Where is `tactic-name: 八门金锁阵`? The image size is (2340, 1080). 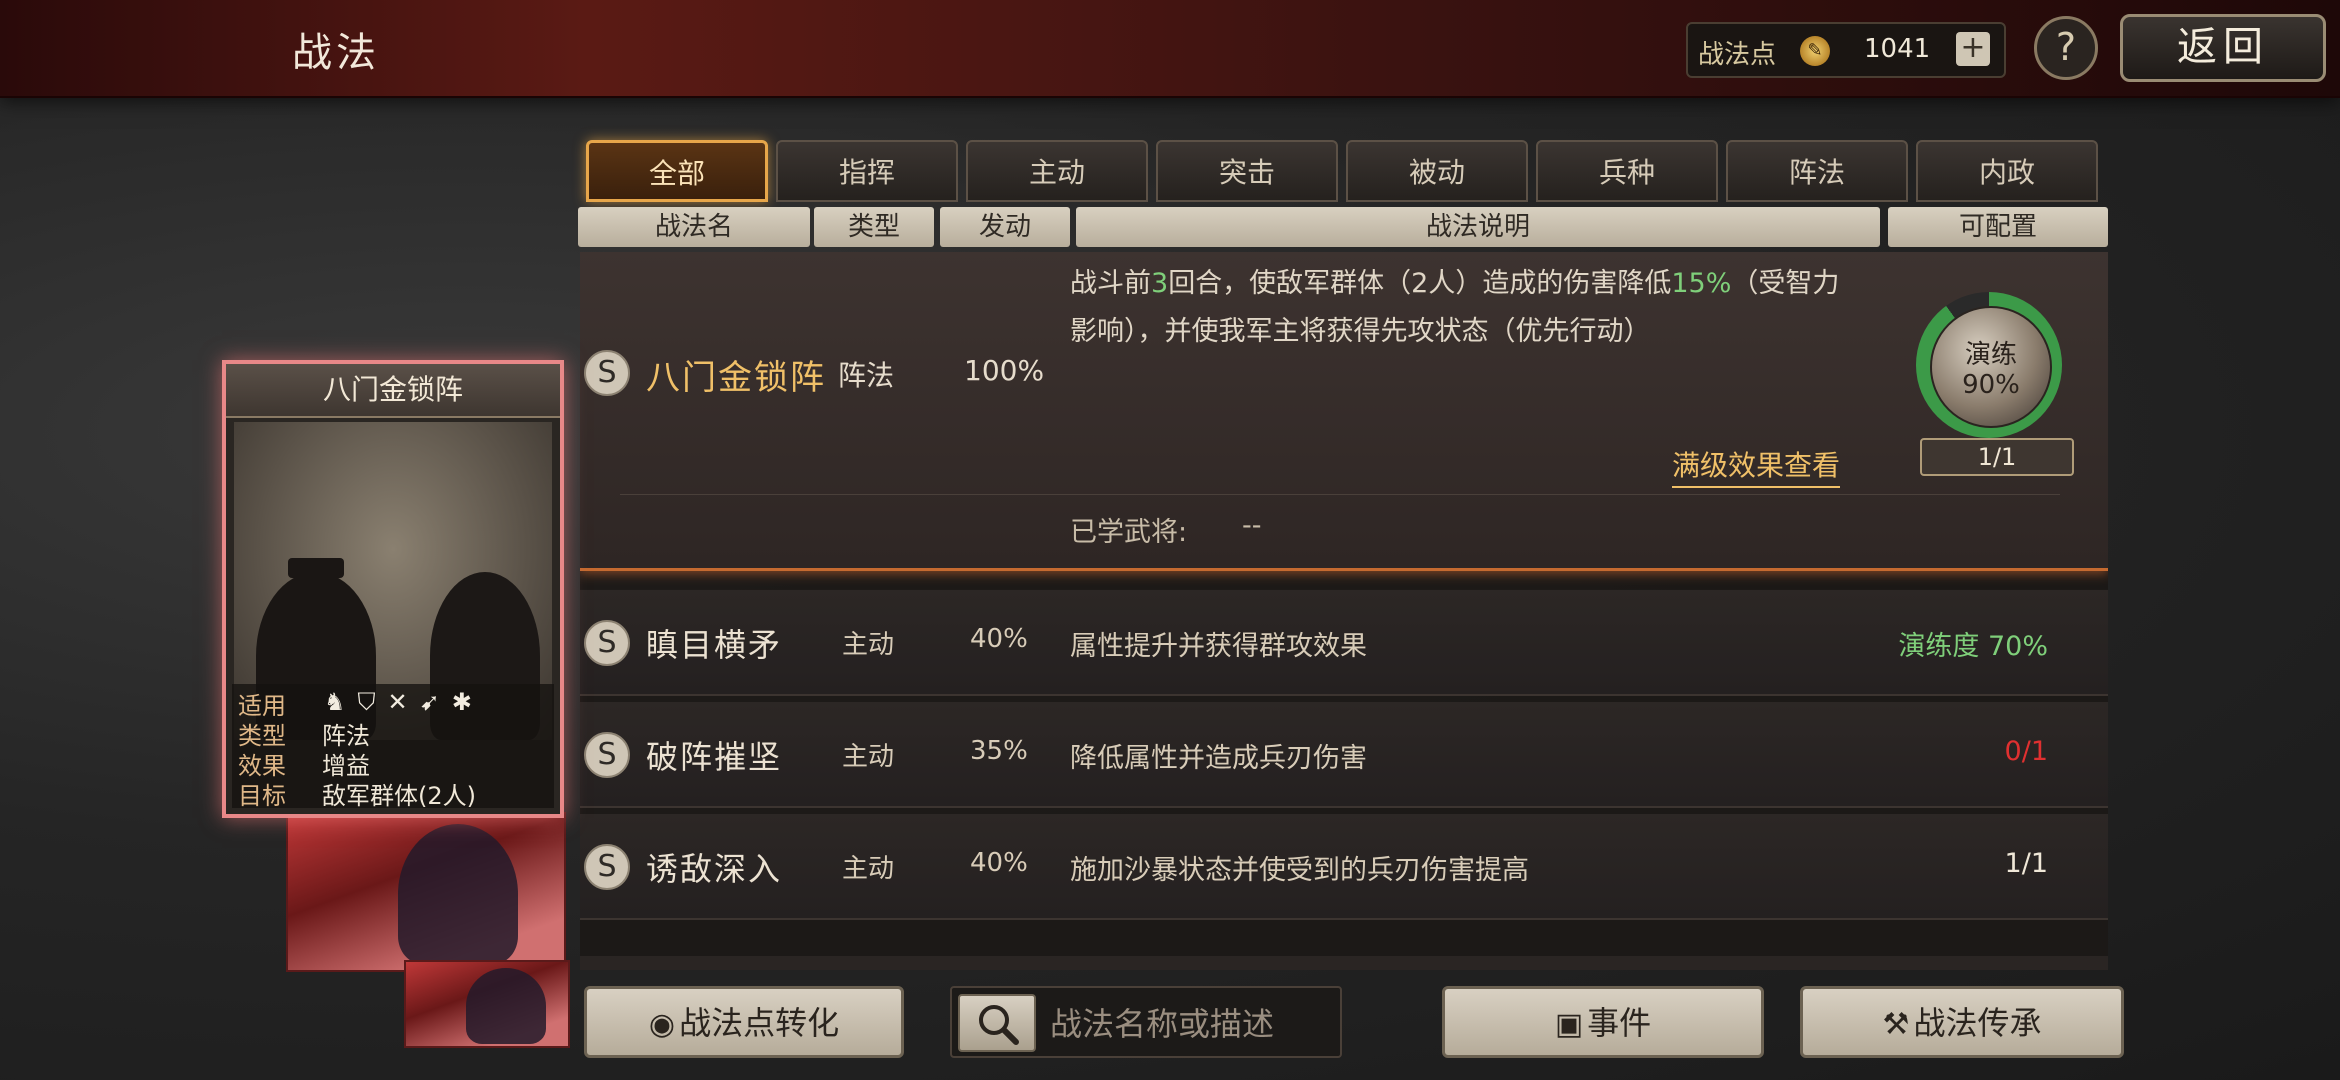
tactic-name: 八门金锁阵 is located at coordinates (736, 378).